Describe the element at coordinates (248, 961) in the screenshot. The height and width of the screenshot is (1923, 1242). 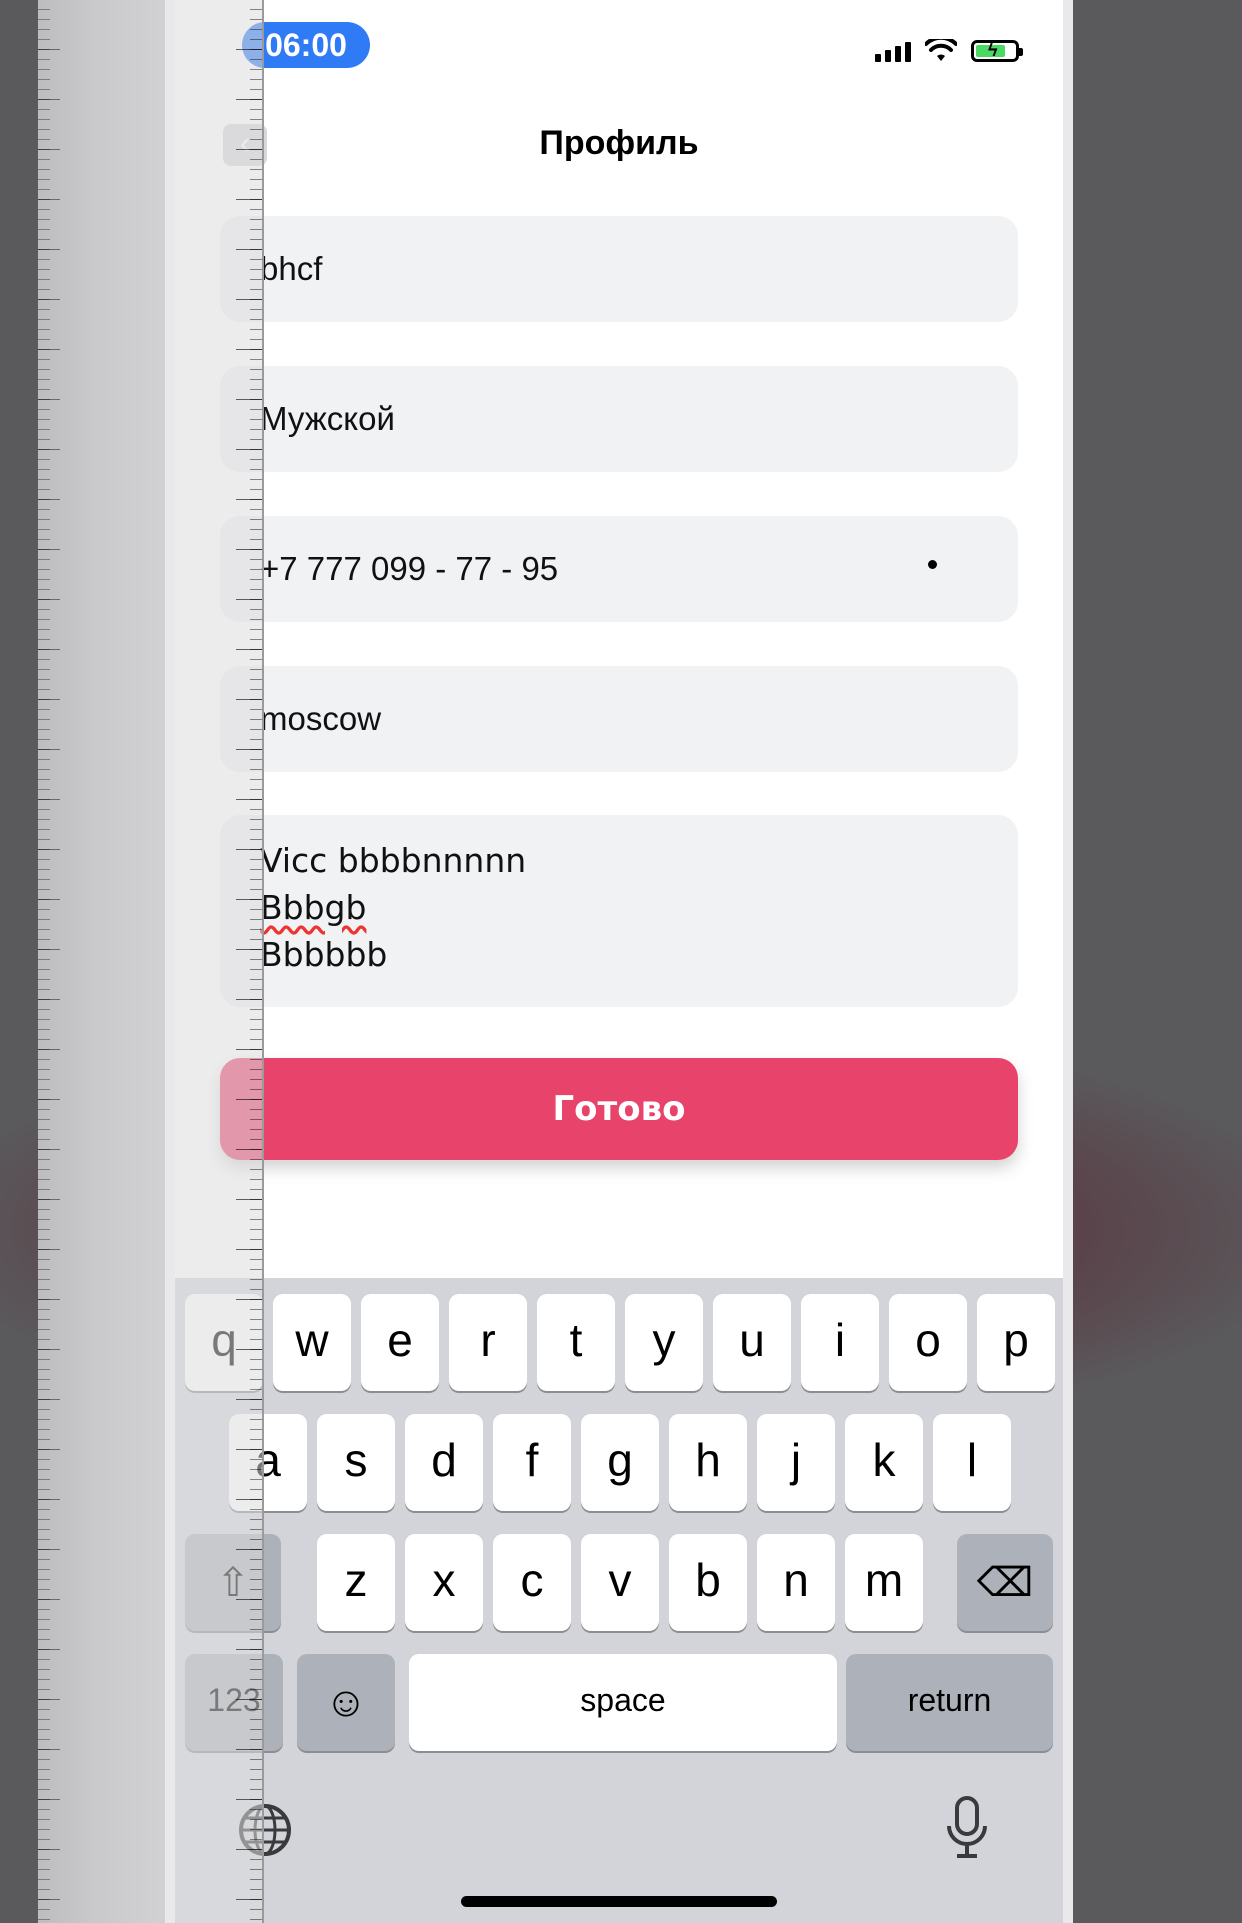
I see `ruler-overlay-ticks` at that location.